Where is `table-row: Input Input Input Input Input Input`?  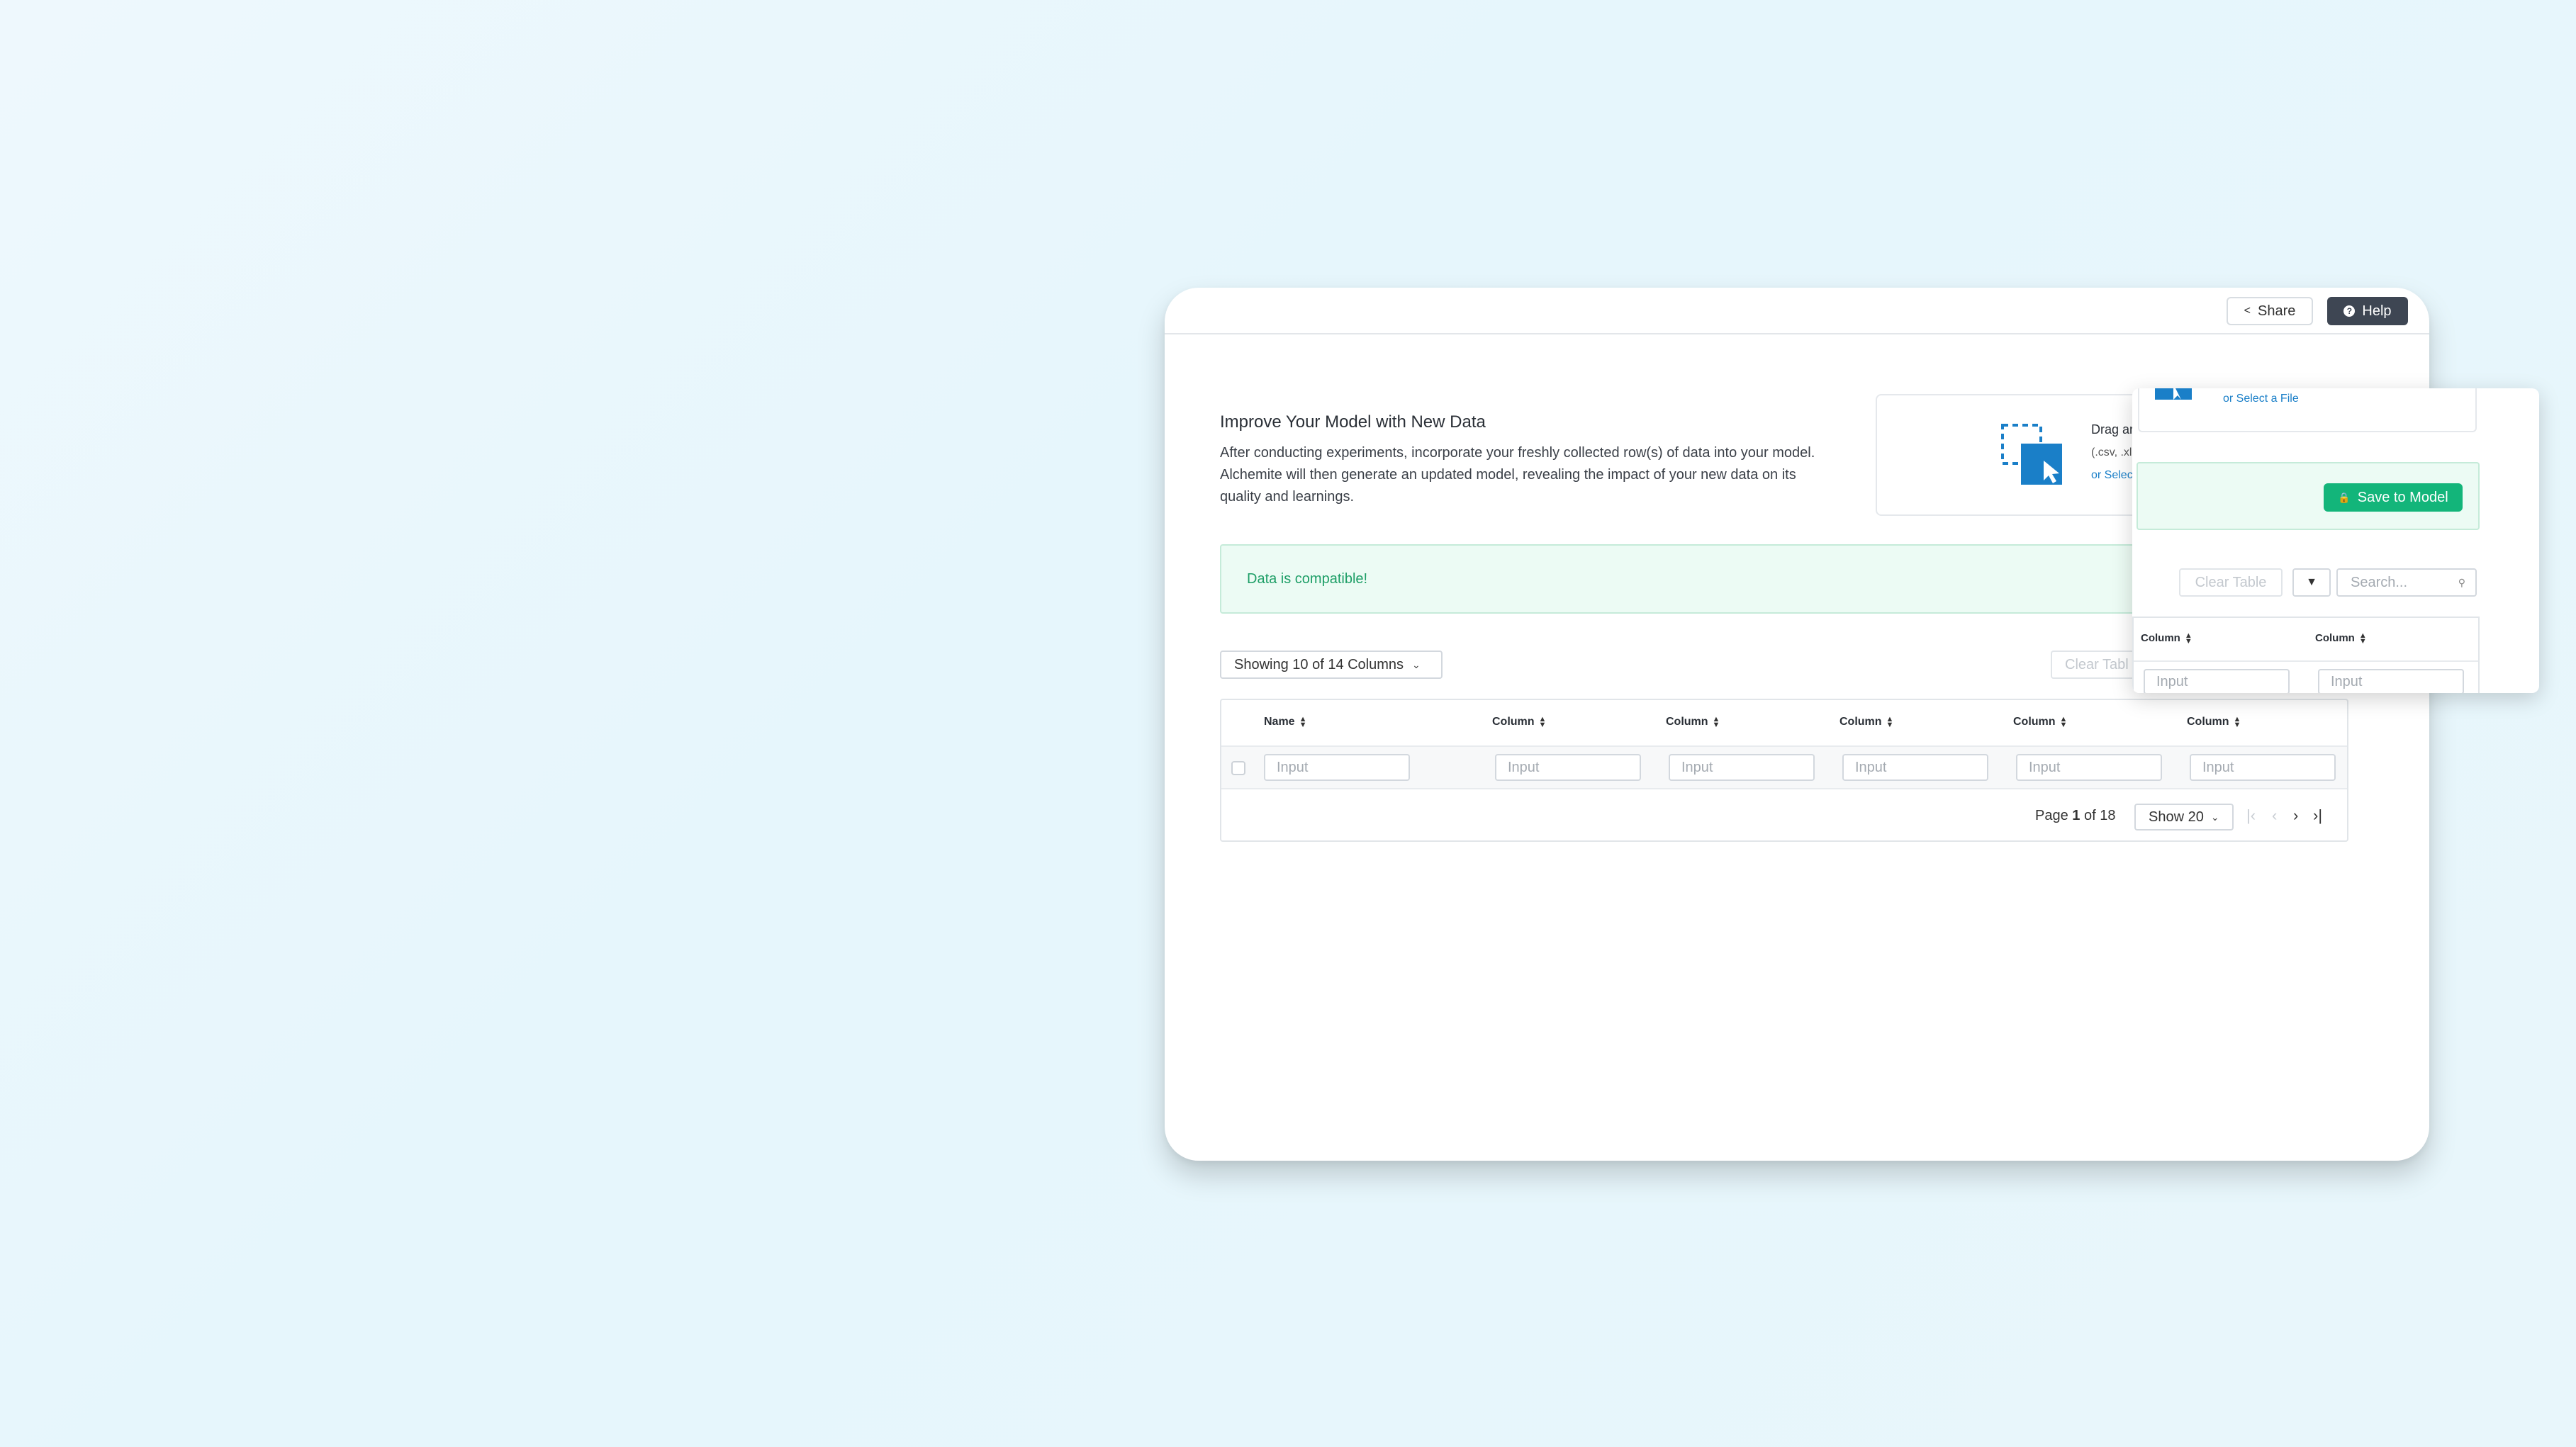 table-row: Input Input Input Input Input Input is located at coordinates (1784, 768).